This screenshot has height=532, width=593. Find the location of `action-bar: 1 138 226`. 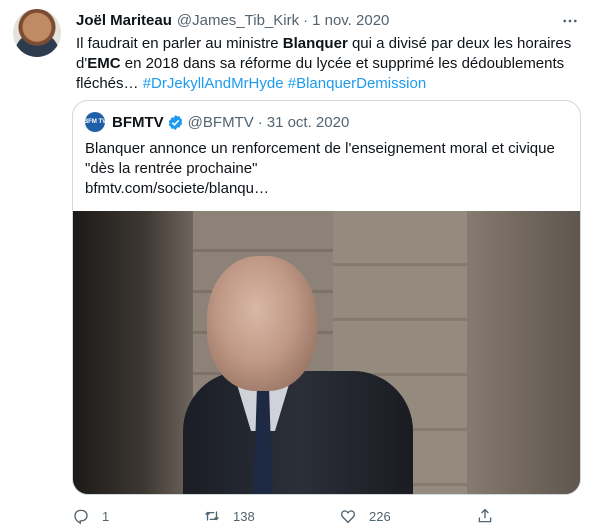

action-bar: 1 138 226 is located at coordinates (292, 516).